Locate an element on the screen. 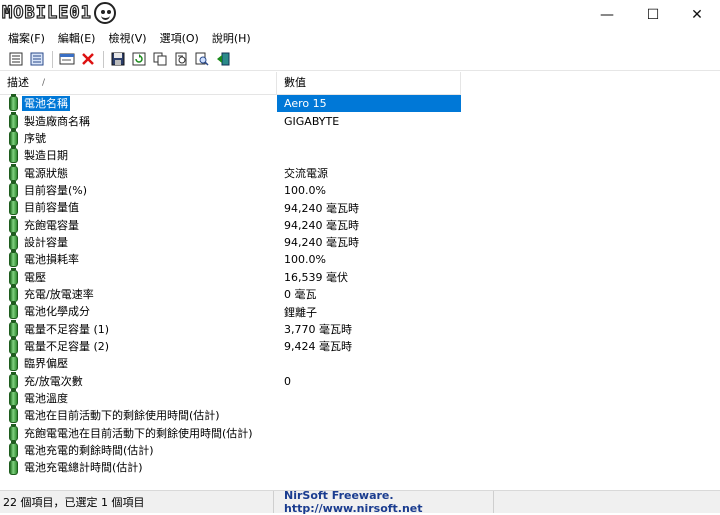  status-item-count: 22 個項目，已選定 1 個項目 is located at coordinates (137, 502).